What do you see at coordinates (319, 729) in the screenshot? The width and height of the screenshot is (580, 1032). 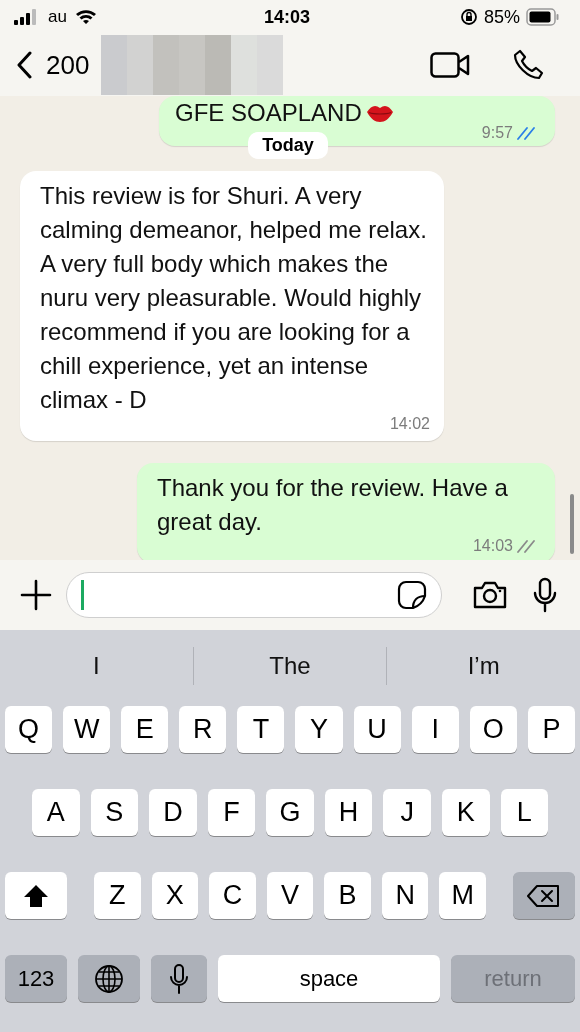 I see `key: Y` at bounding box center [319, 729].